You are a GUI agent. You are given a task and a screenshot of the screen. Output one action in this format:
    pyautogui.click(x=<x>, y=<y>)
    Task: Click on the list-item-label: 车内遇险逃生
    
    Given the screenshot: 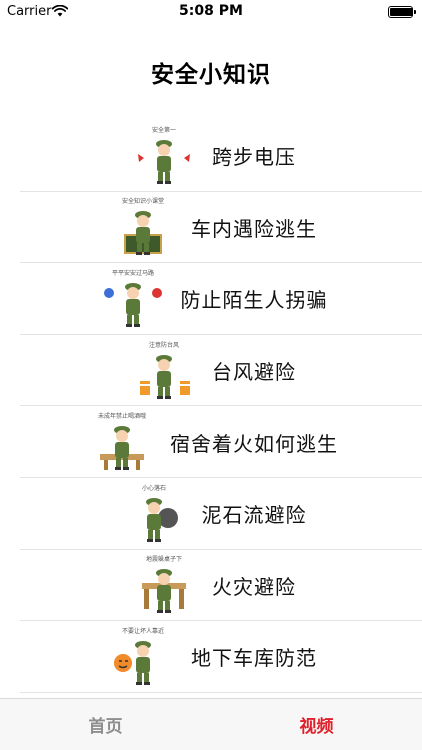 What is the action you would take?
    pyautogui.click(x=254, y=228)
    